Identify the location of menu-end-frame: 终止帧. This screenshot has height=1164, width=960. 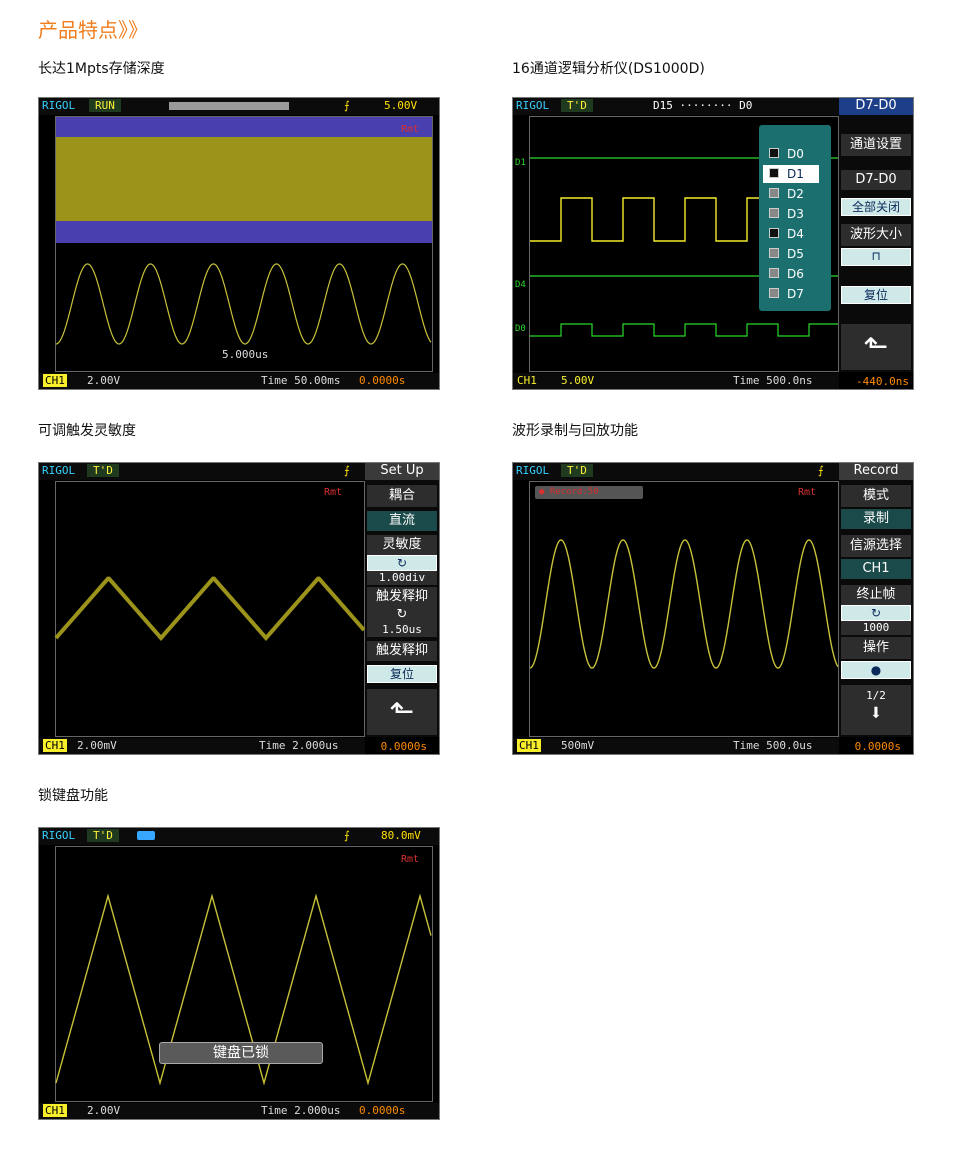
(876, 595).